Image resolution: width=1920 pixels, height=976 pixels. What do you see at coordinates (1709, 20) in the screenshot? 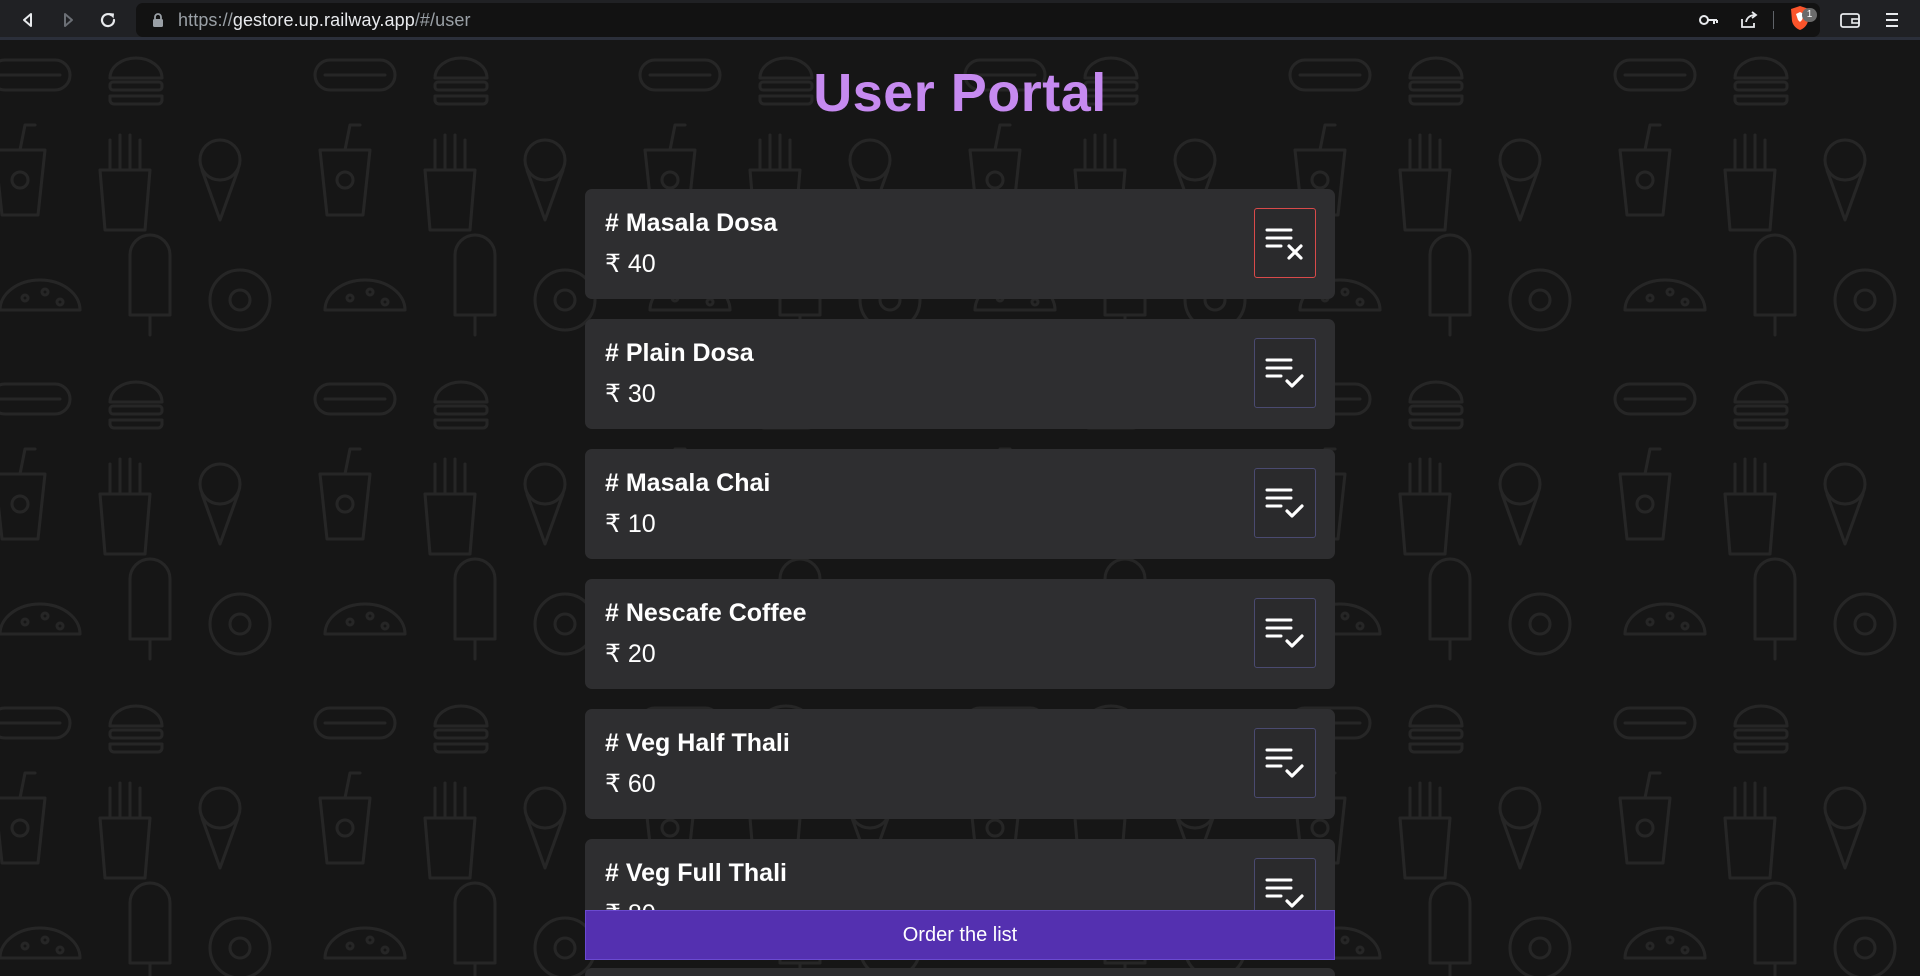
I see `key-icon` at bounding box center [1709, 20].